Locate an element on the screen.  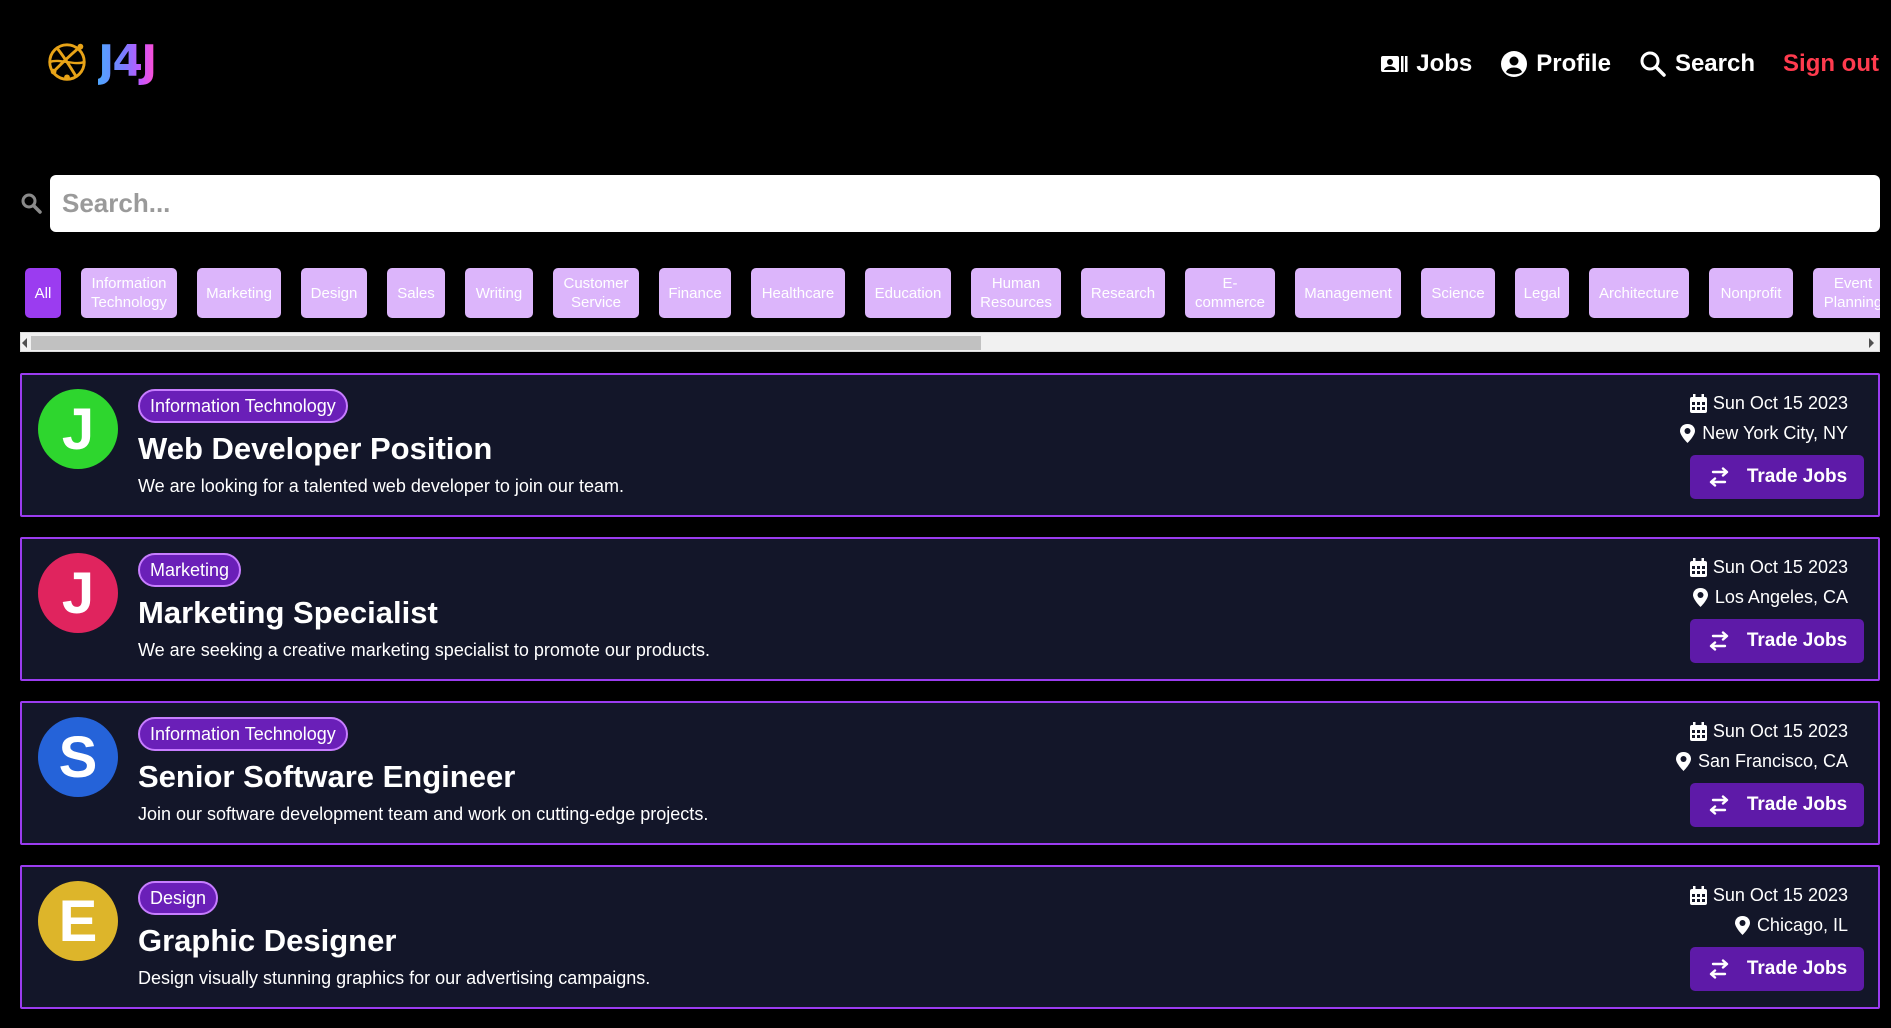
category-chip: Finance is located at coordinates (695, 293).